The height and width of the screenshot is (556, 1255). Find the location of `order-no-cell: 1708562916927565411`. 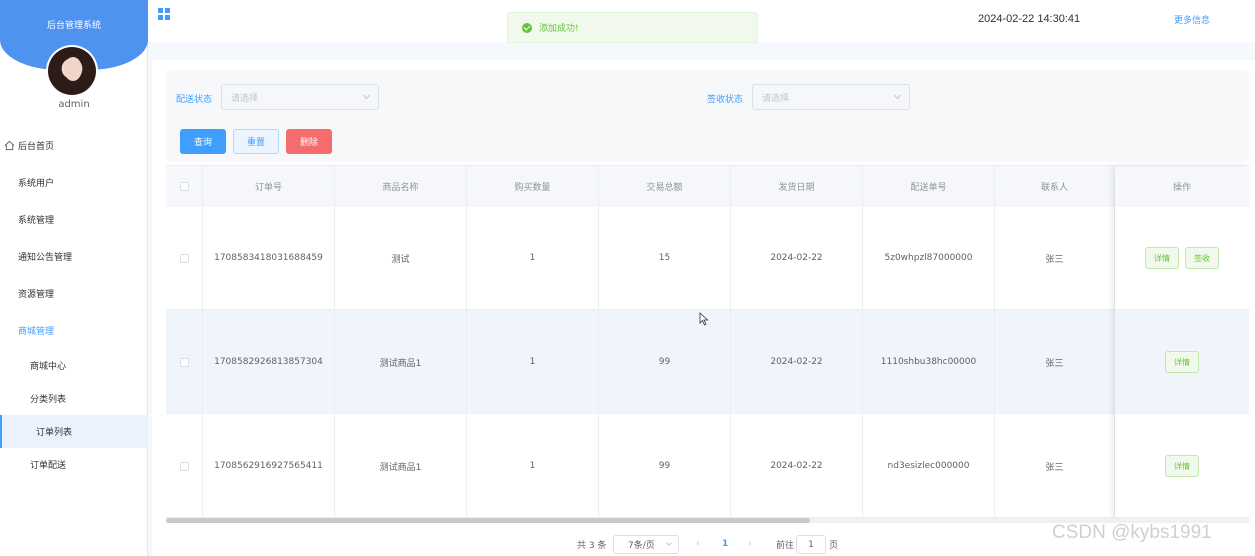

order-no-cell: 1708562916927565411 is located at coordinates (269, 466).